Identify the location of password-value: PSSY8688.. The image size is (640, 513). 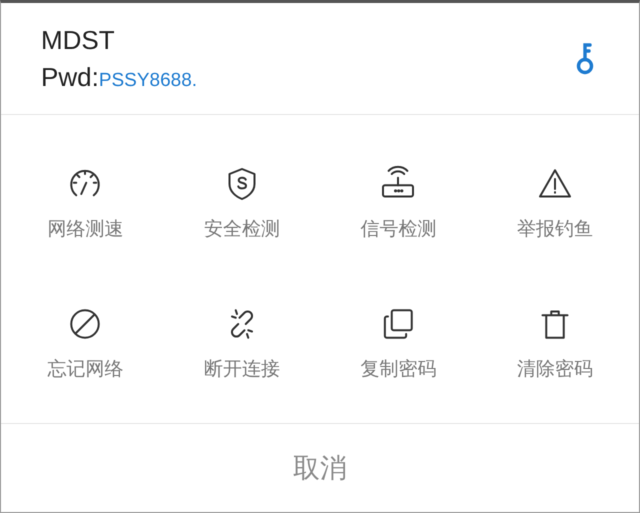
(148, 81).